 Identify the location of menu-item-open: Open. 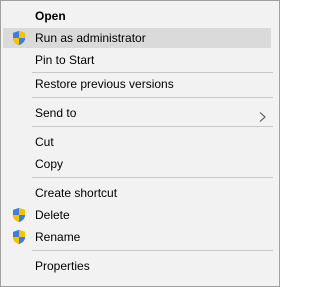
(137, 16).